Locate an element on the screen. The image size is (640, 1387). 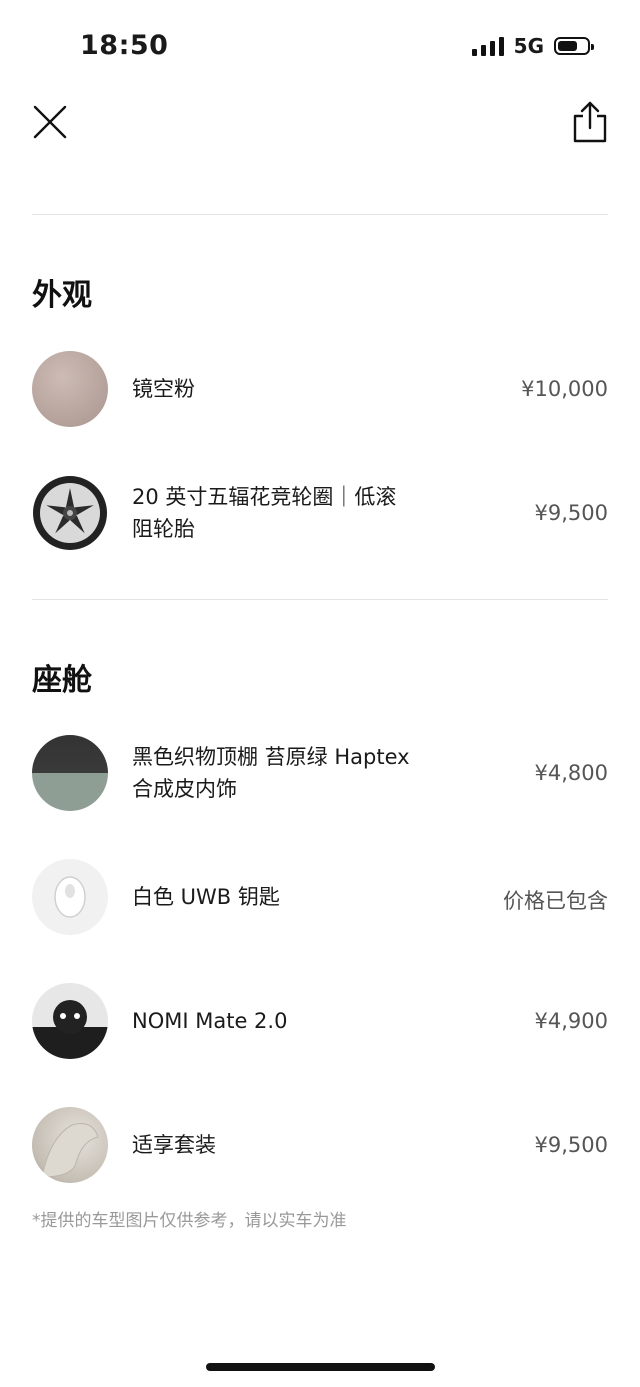
item-price: ¥4,800 is located at coordinates (571, 773).